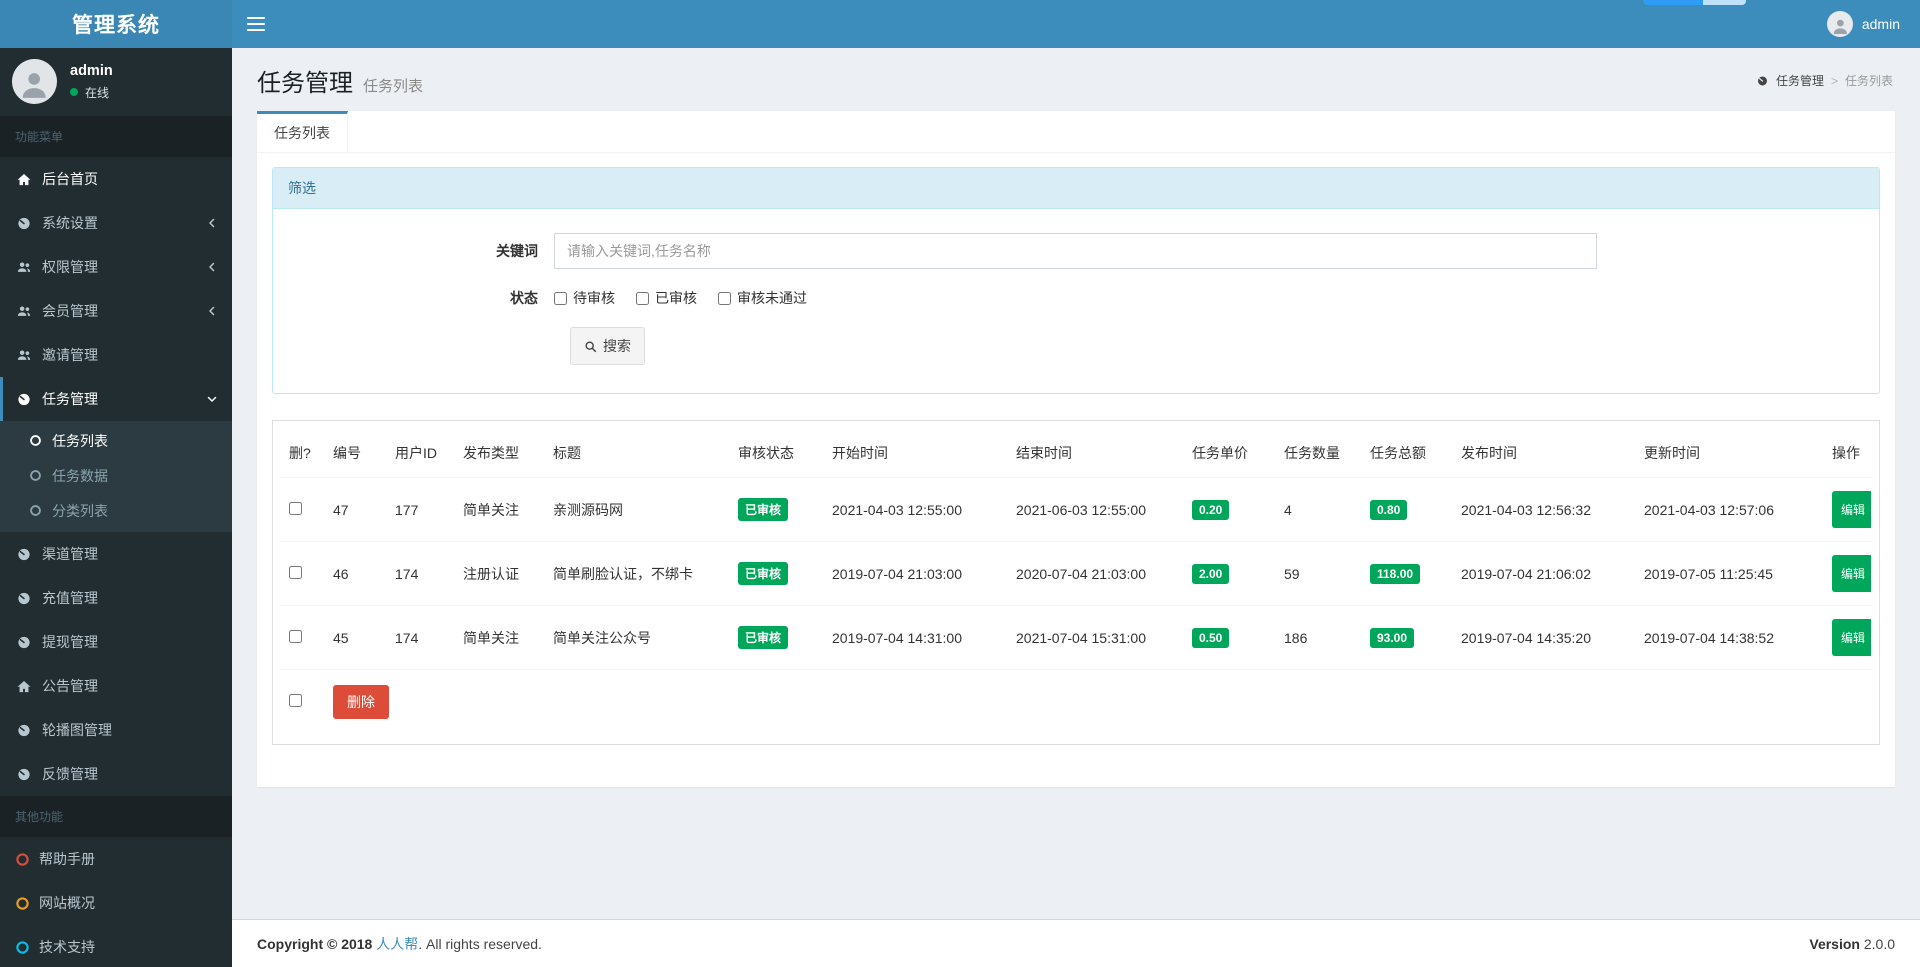 Image resolution: width=1920 pixels, height=967 pixels. What do you see at coordinates (1096, 637) in the screenshot?
I see `cell-end: 2021-07-04 15:31:00` at bounding box center [1096, 637].